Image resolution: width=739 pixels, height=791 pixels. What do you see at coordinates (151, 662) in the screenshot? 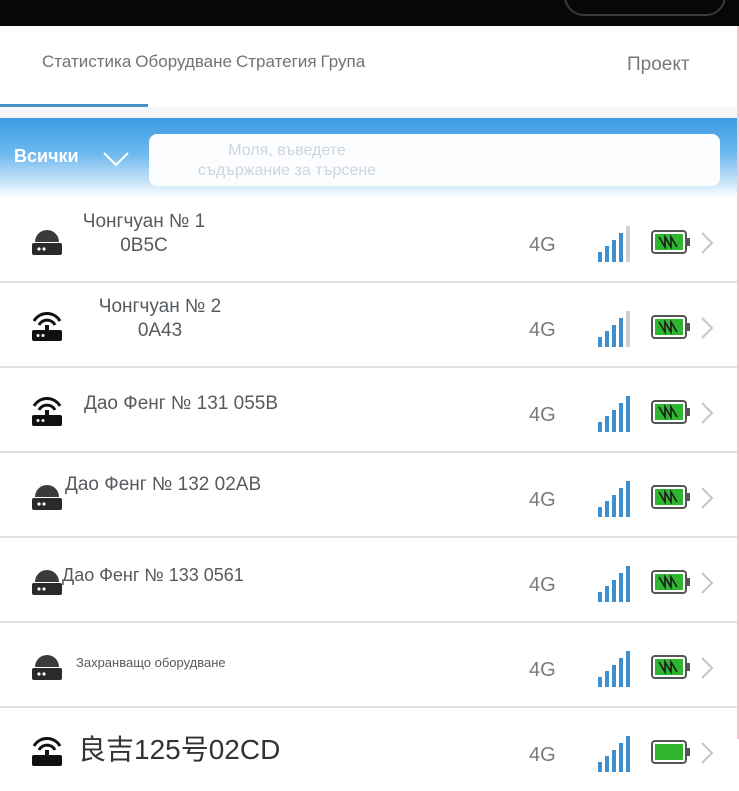
I see `device-name: Захранващо оборудване` at bounding box center [151, 662].